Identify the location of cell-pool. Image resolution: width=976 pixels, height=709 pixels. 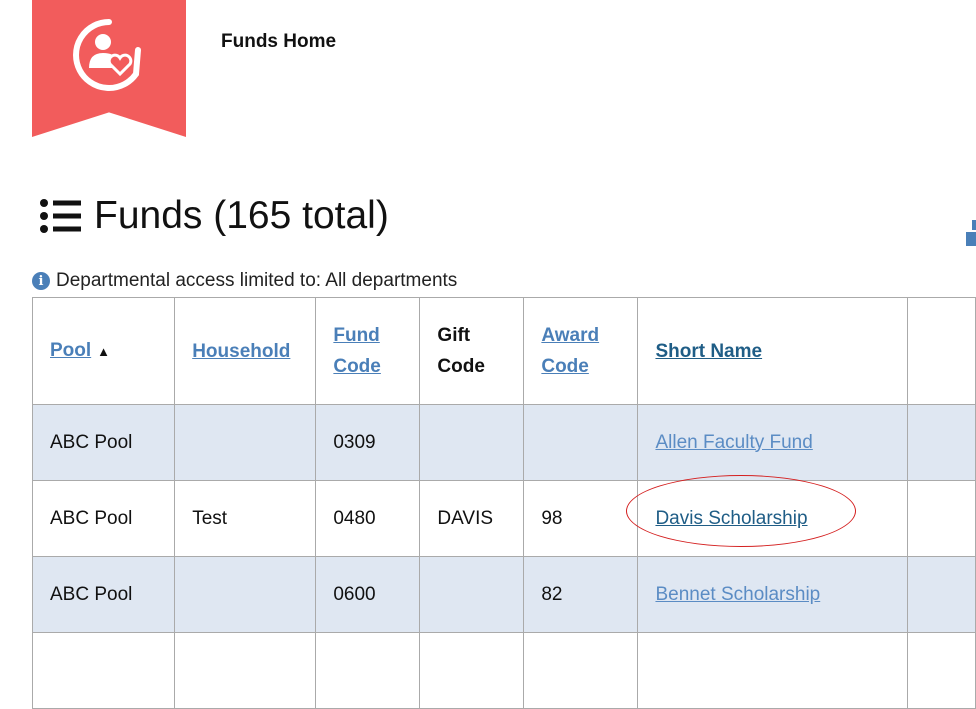
(103, 670).